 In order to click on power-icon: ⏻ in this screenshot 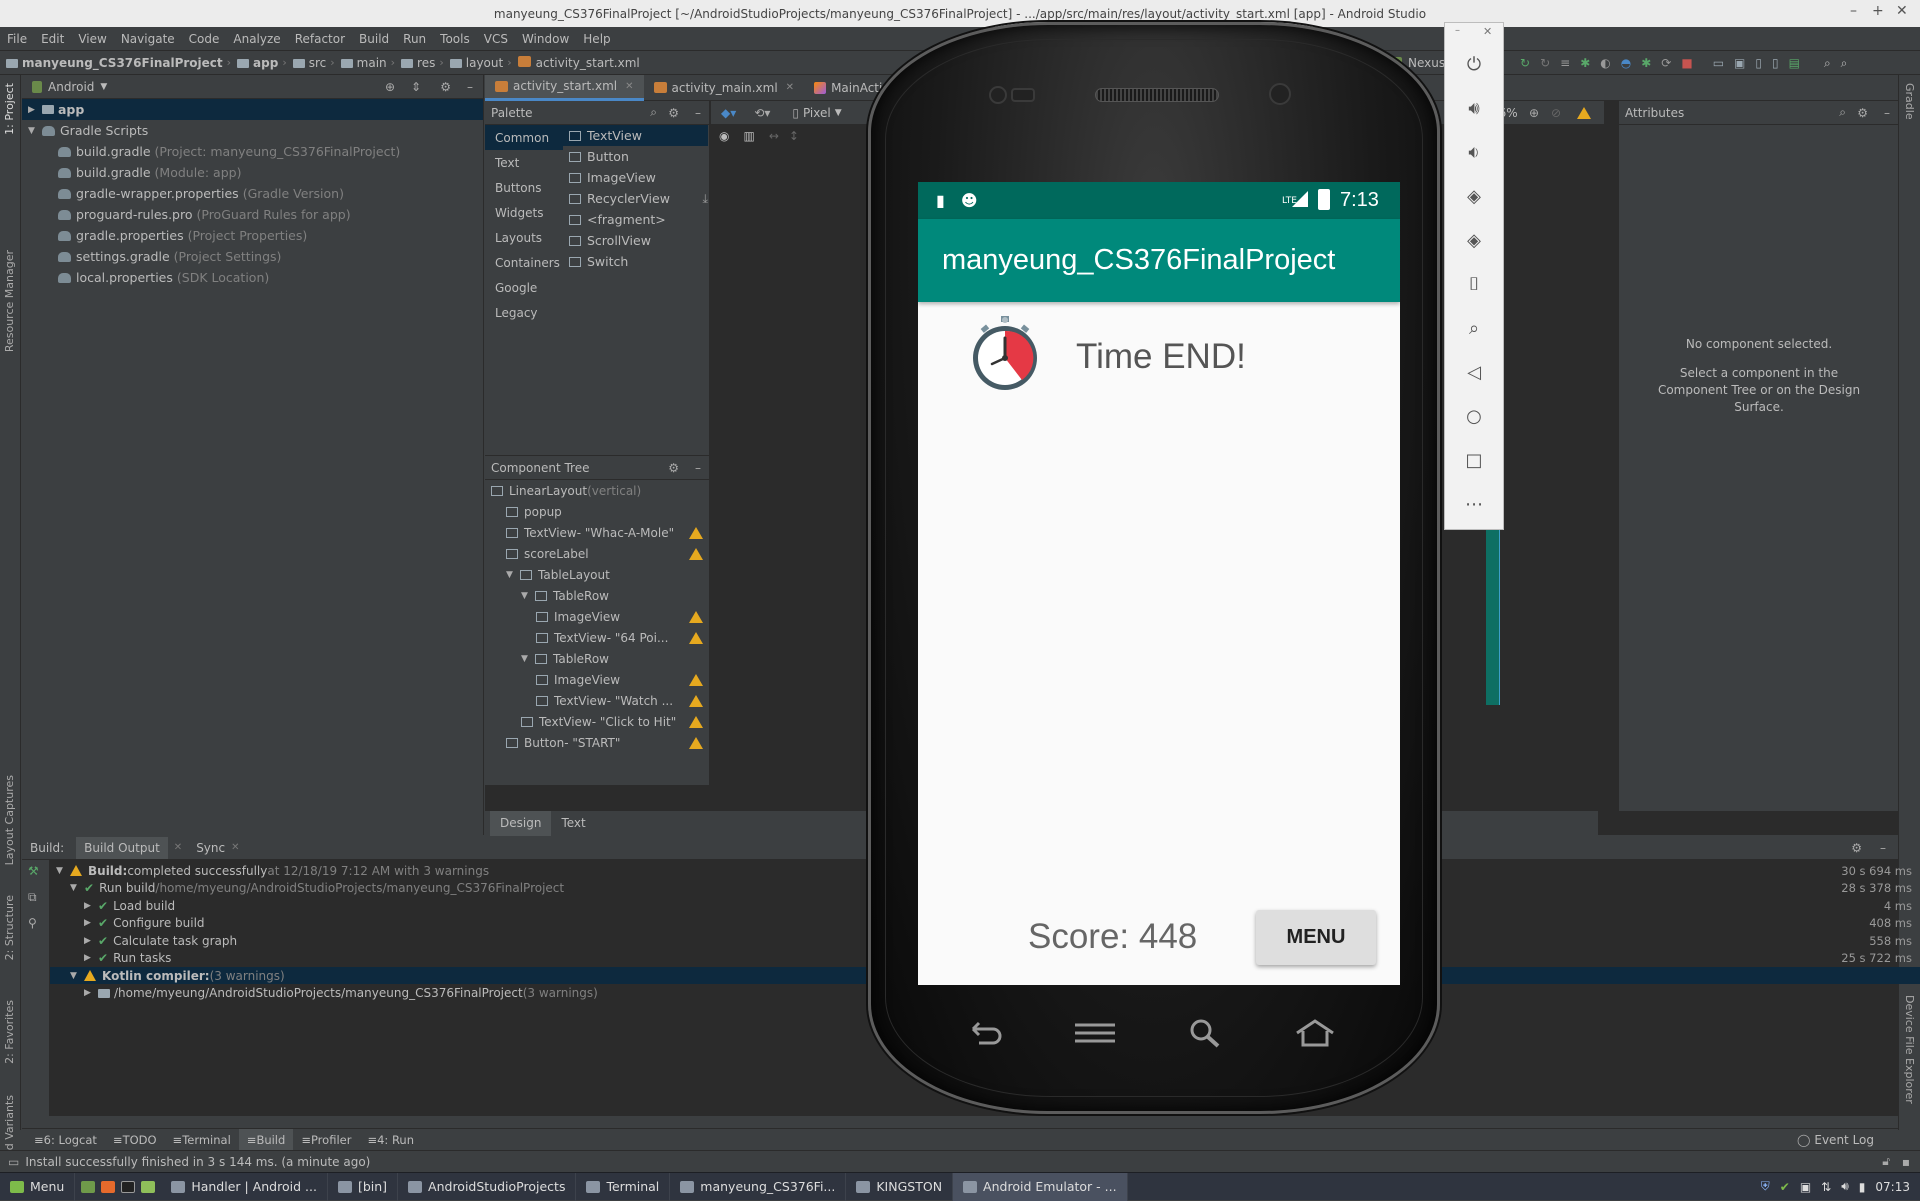, I will do `click(1474, 64)`.